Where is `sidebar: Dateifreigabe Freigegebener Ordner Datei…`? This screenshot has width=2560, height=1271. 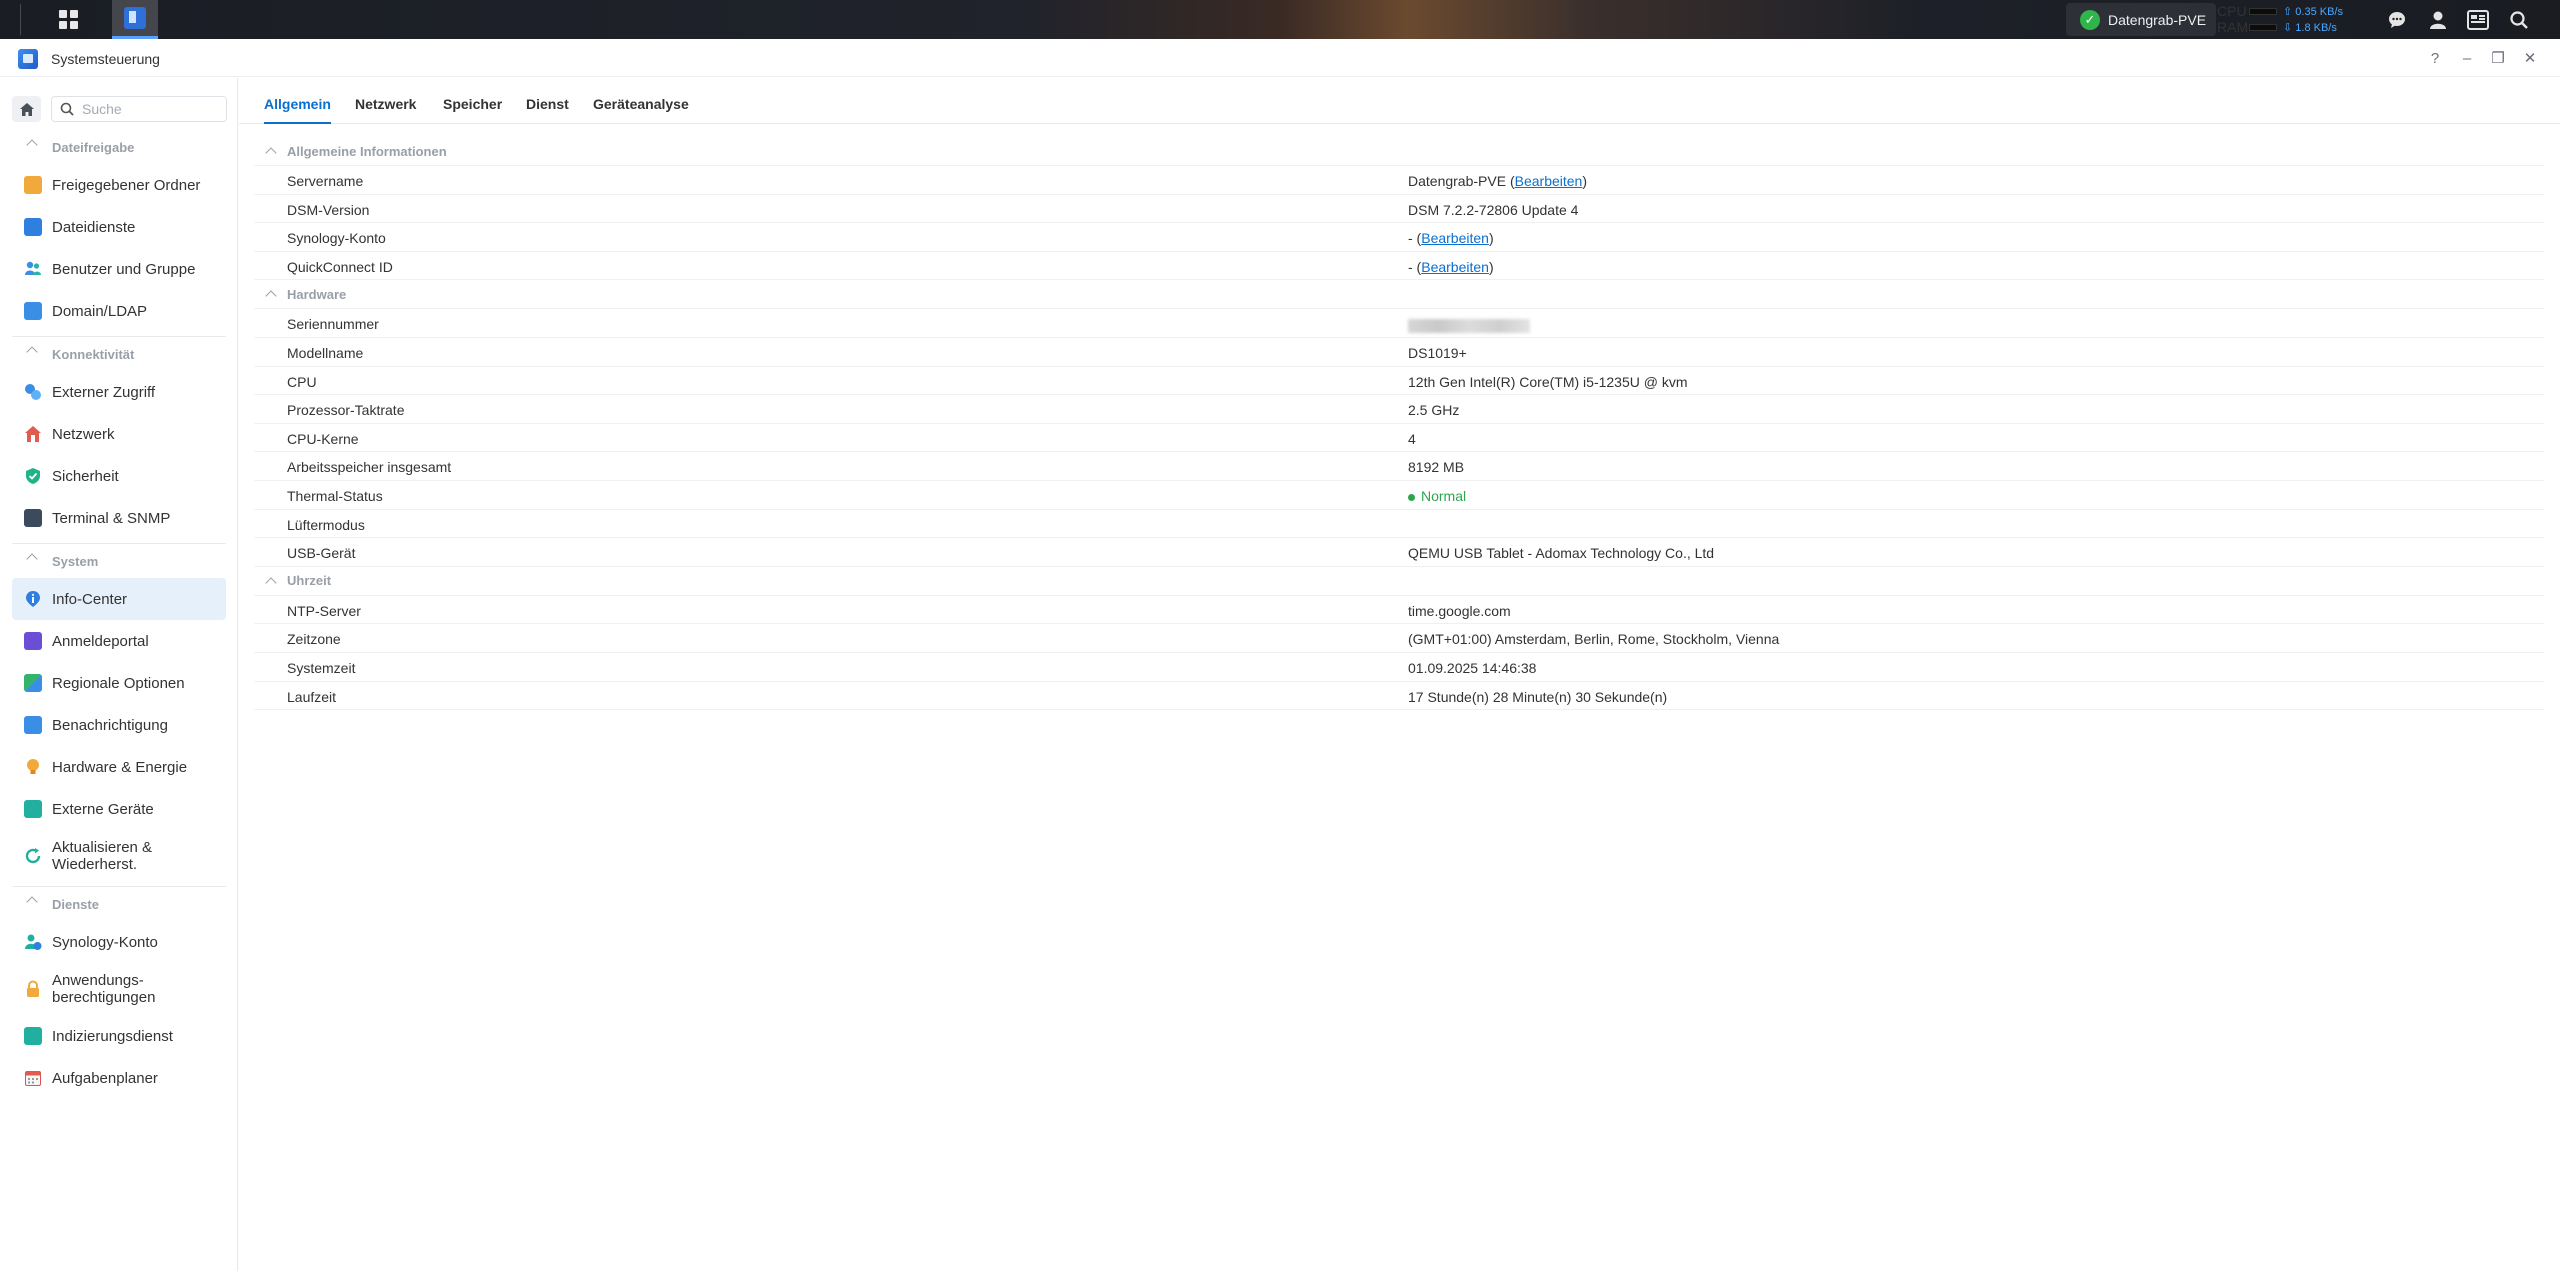
sidebar: Dateifreigabe Freigegebener Ordner Datei… is located at coordinates (119, 674).